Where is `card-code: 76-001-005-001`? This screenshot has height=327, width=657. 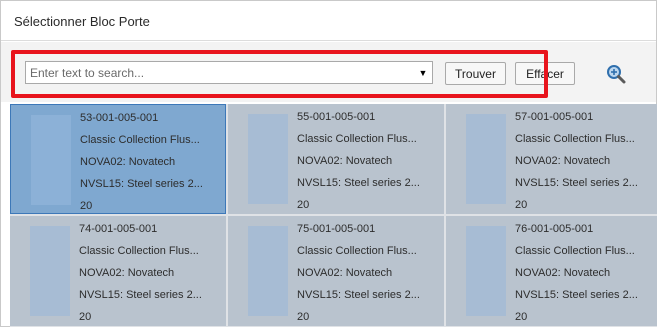 card-code: 76-001-005-001 is located at coordinates (554, 229).